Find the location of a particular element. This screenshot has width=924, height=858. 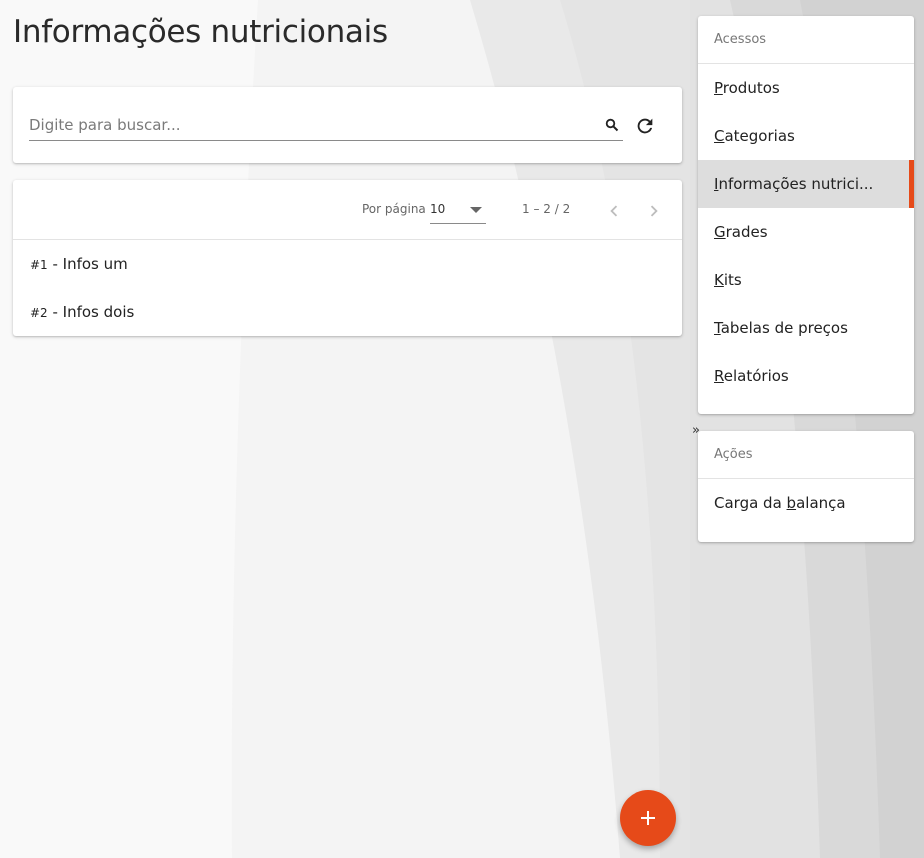

shortcut-letter: P is located at coordinates (718, 88).